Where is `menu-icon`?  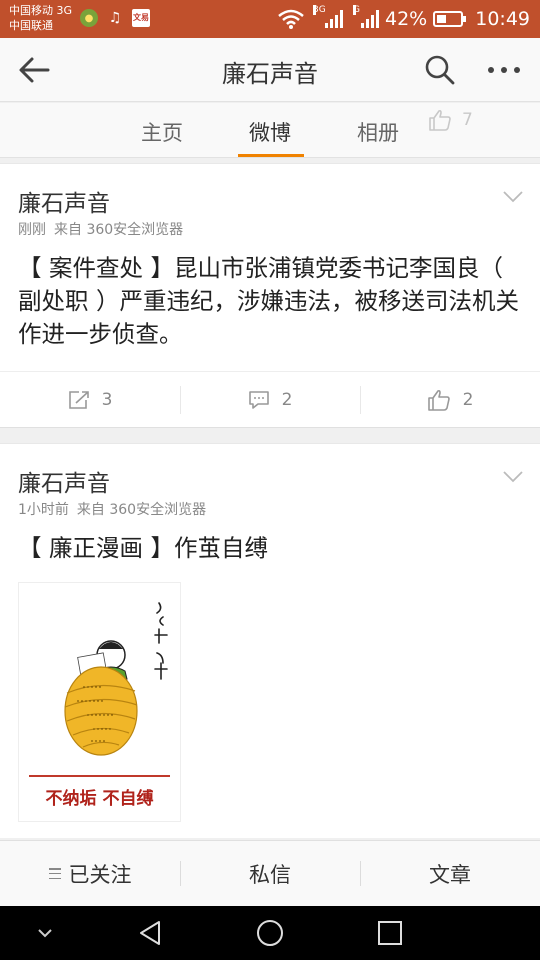 menu-icon is located at coordinates (54, 873).